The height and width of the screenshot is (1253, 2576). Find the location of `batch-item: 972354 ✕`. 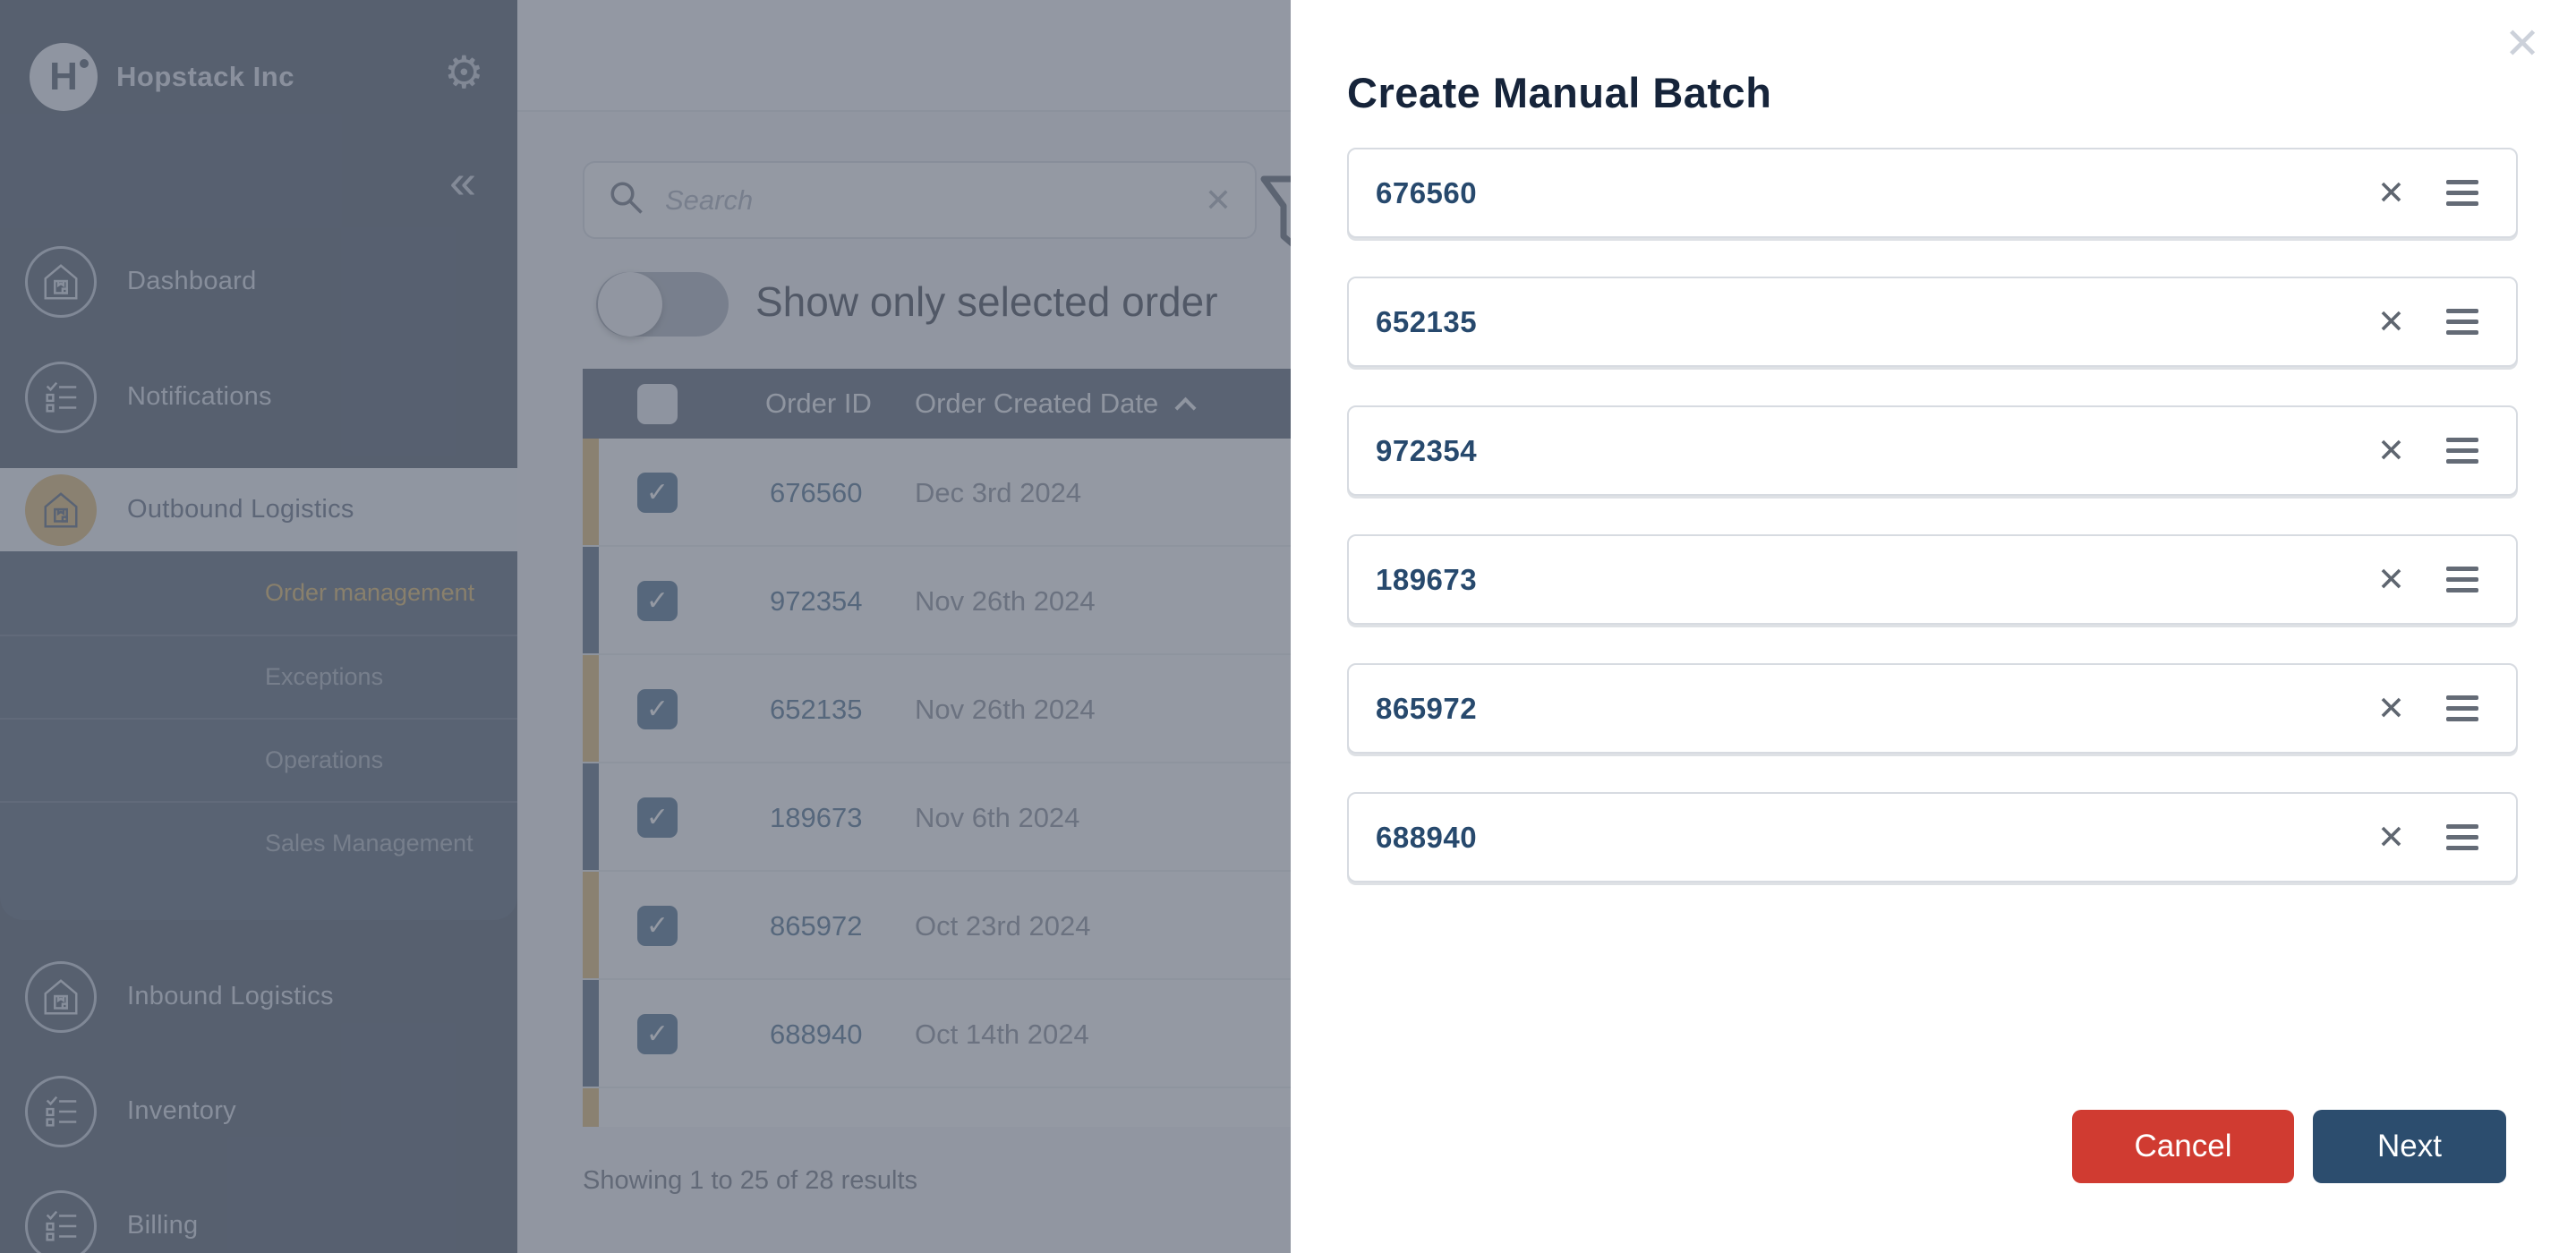

batch-item: 972354 ✕ is located at coordinates (1932, 450).